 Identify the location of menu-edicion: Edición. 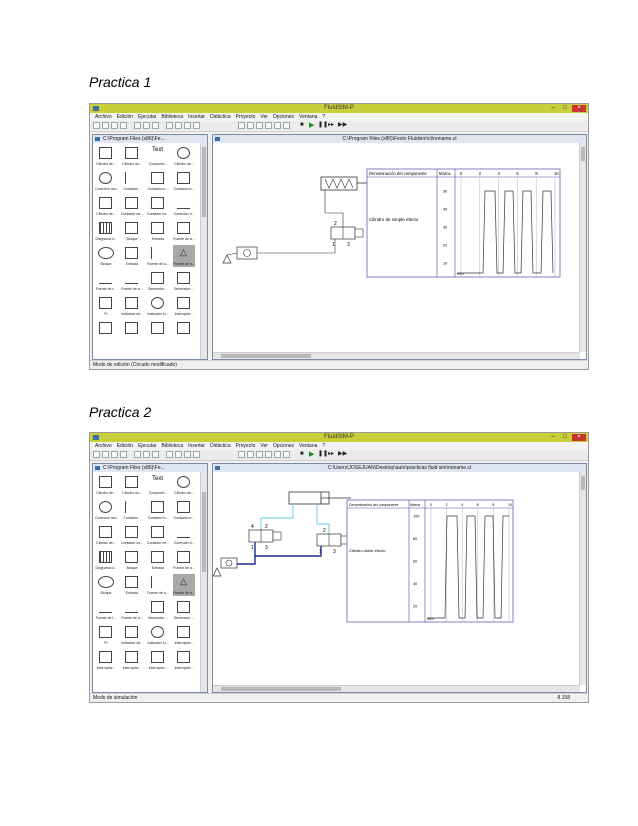
(125, 446).